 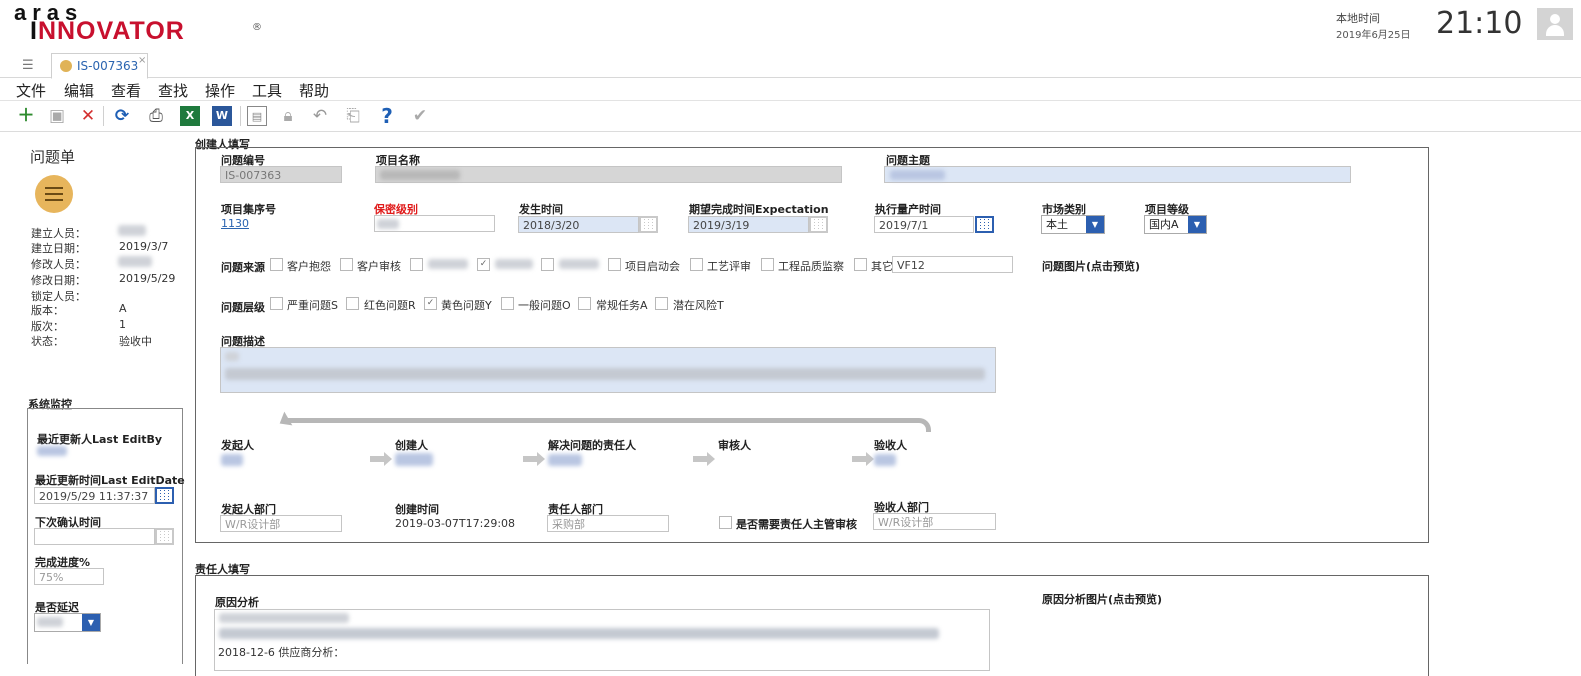 I want to click on next-confirm-calendar-icon, so click(x=164, y=536).